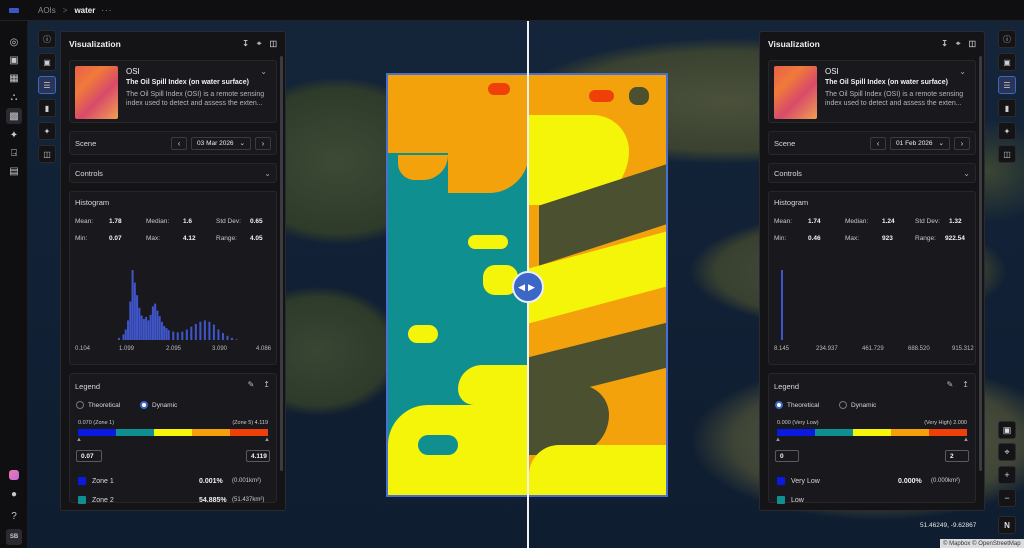 The width and height of the screenshot is (1024, 548). What do you see at coordinates (14, 153) in the screenshot?
I see `network-icon: ⍈` at bounding box center [14, 153].